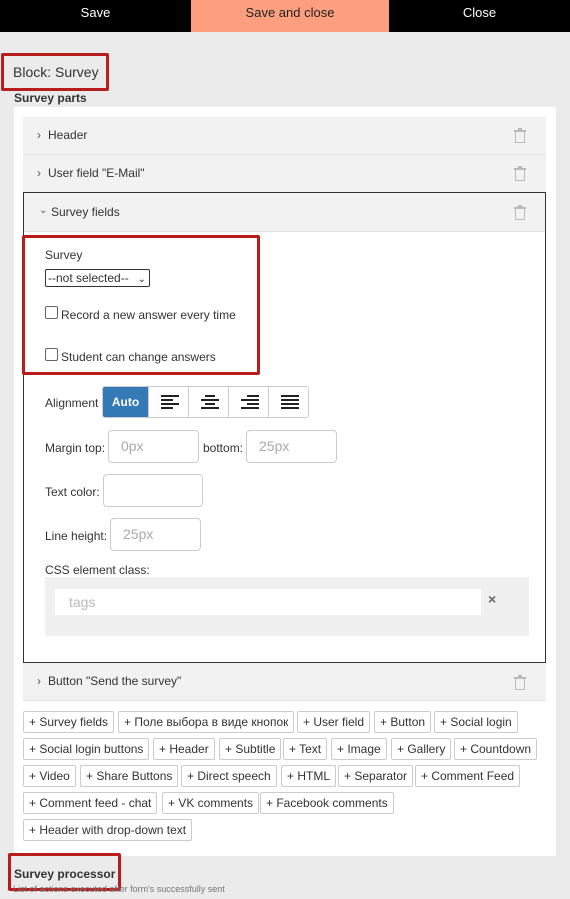  What do you see at coordinates (184, 749) in the screenshot?
I see `add-header-button: + Header` at bounding box center [184, 749].